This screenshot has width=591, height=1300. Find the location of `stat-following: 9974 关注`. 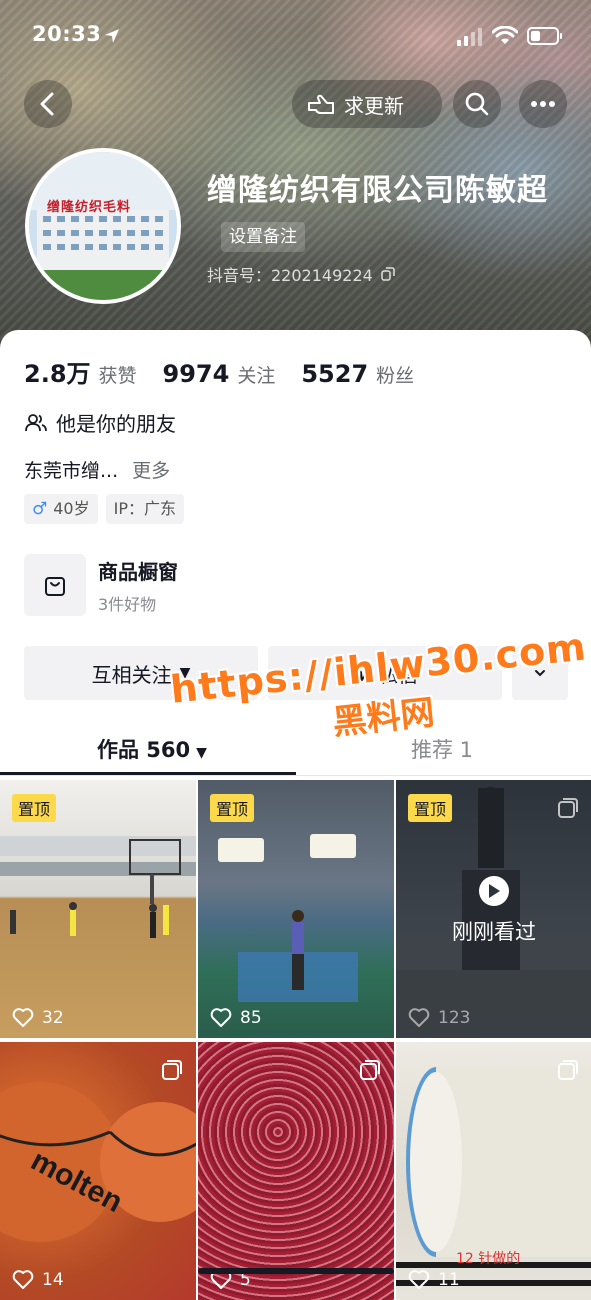

stat-following: 9974 关注 is located at coordinates (219, 374).